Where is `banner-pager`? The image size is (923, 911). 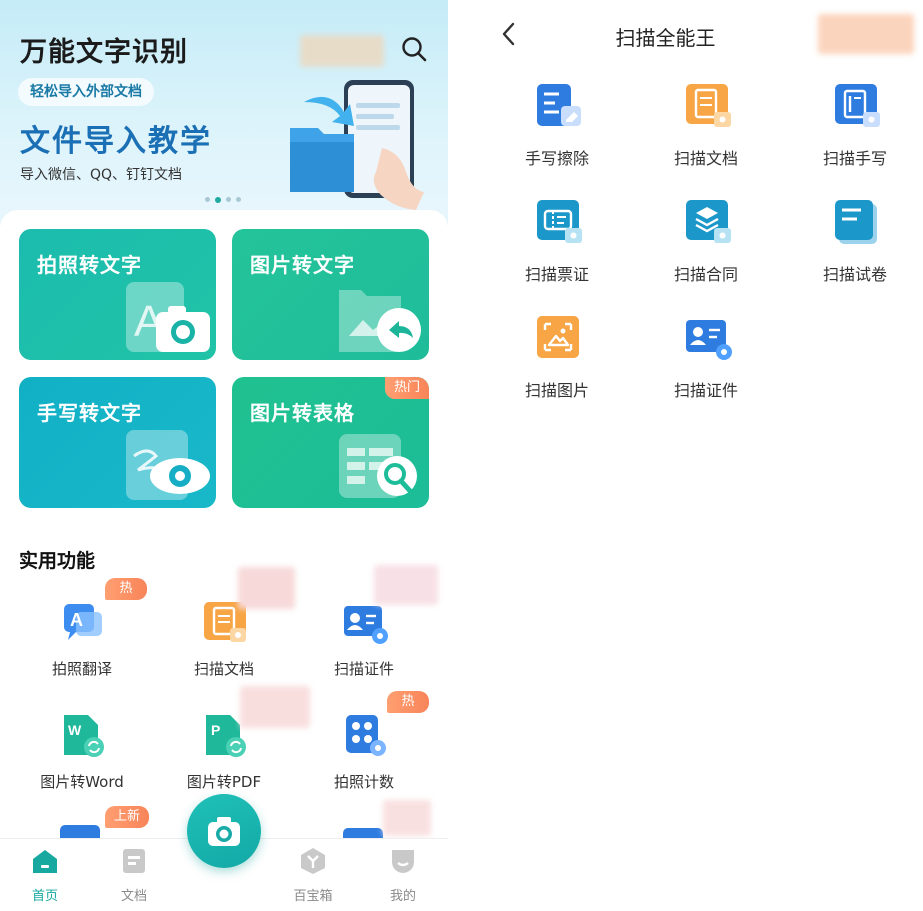 banner-pager is located at coordinates (223, 199).